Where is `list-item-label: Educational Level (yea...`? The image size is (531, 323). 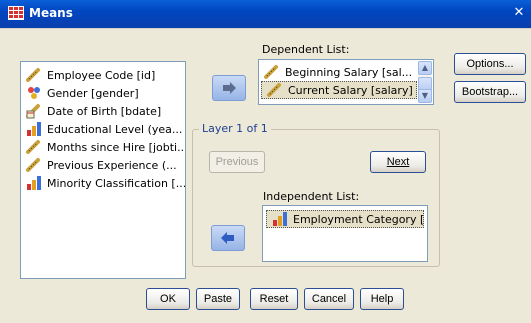 list-item-label: Educational Level (yea... is located at coordinates (115, 129).